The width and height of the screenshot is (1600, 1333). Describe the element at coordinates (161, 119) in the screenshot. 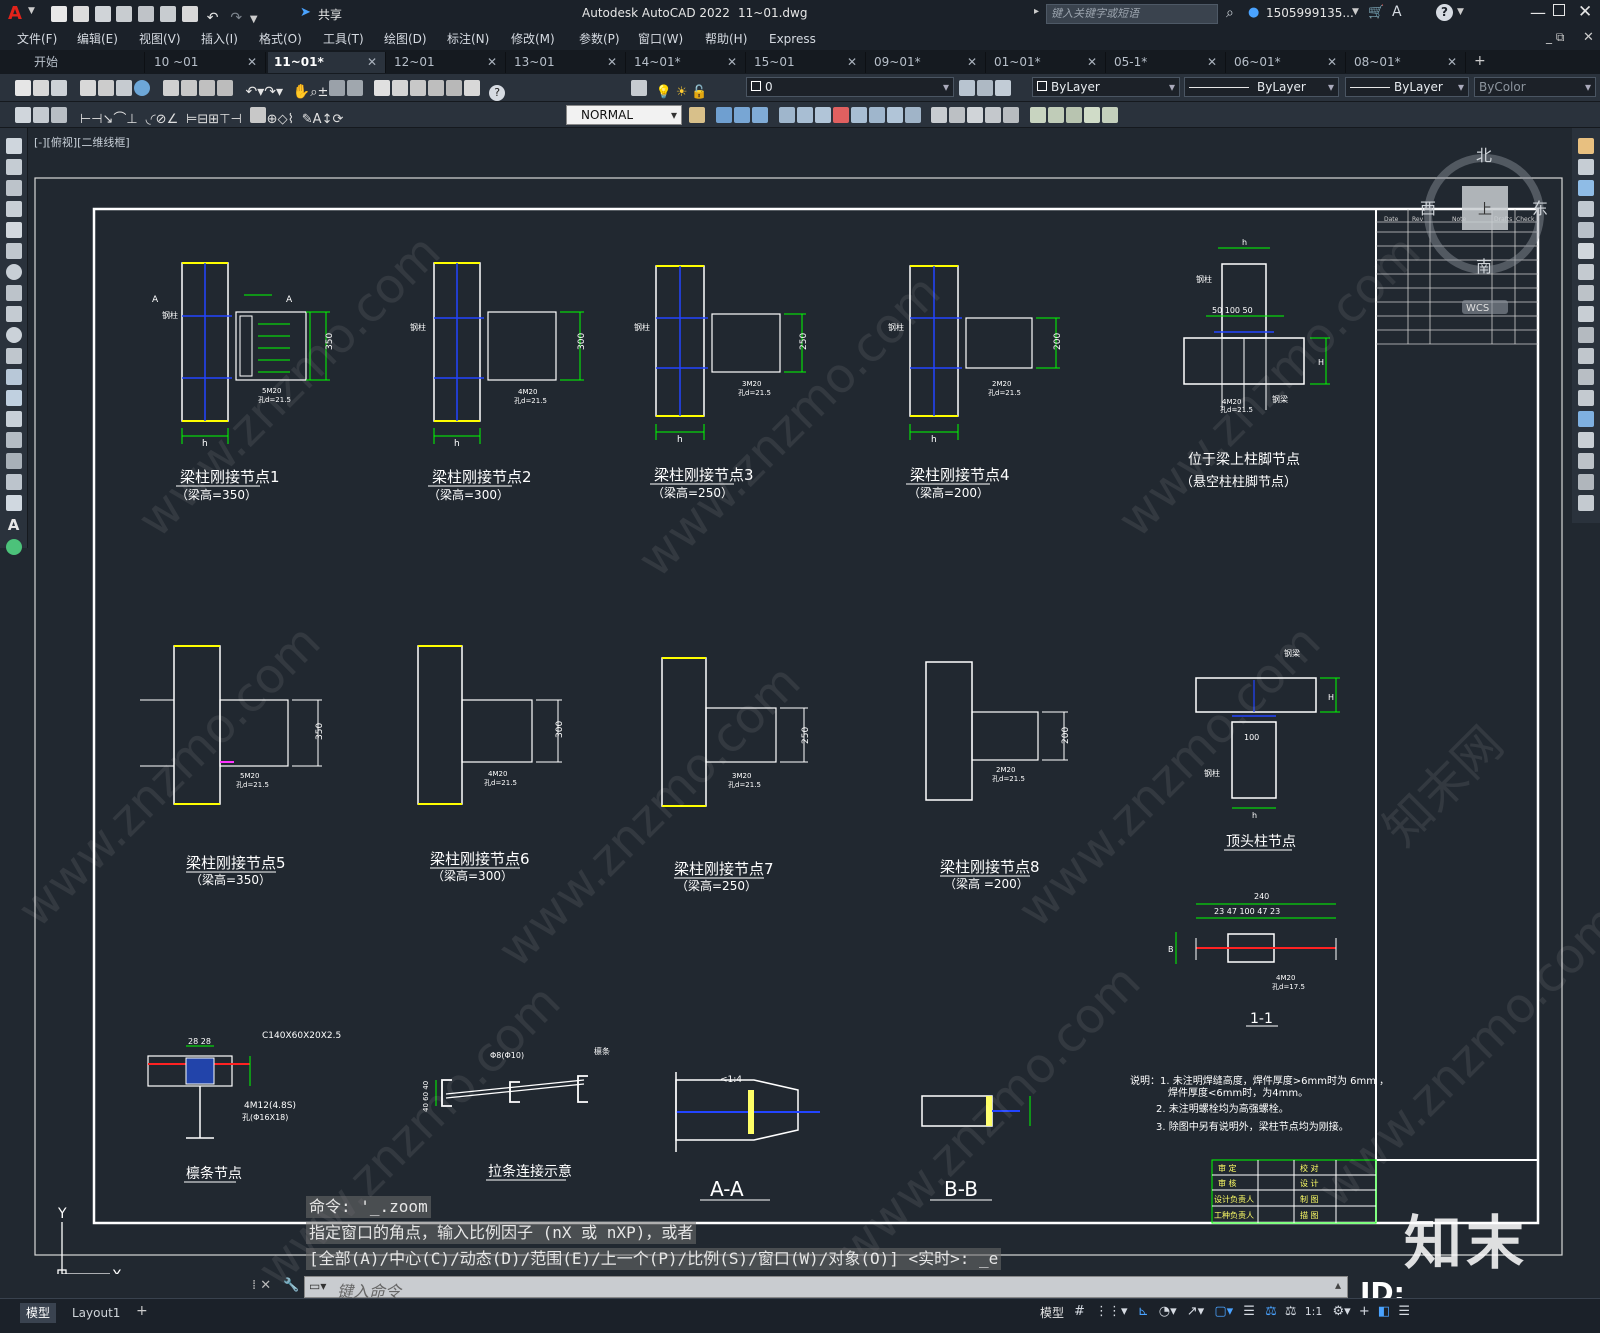

I see `diameter-icon: ⊘` at that location.